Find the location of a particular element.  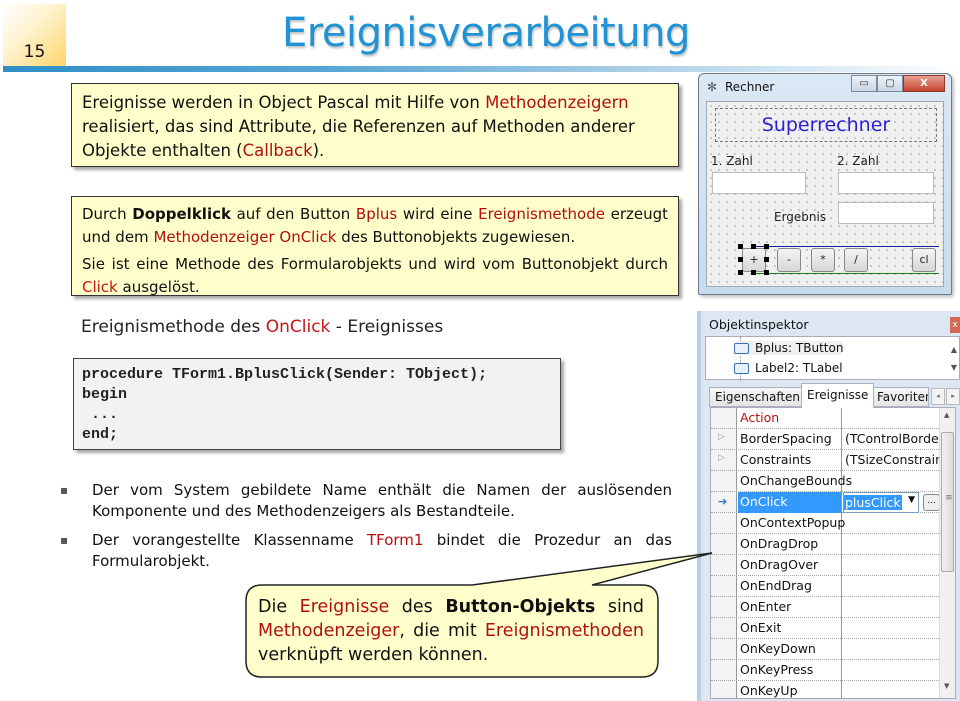

tab-favoriten: Favoriten is located at coordinates (900, 397).